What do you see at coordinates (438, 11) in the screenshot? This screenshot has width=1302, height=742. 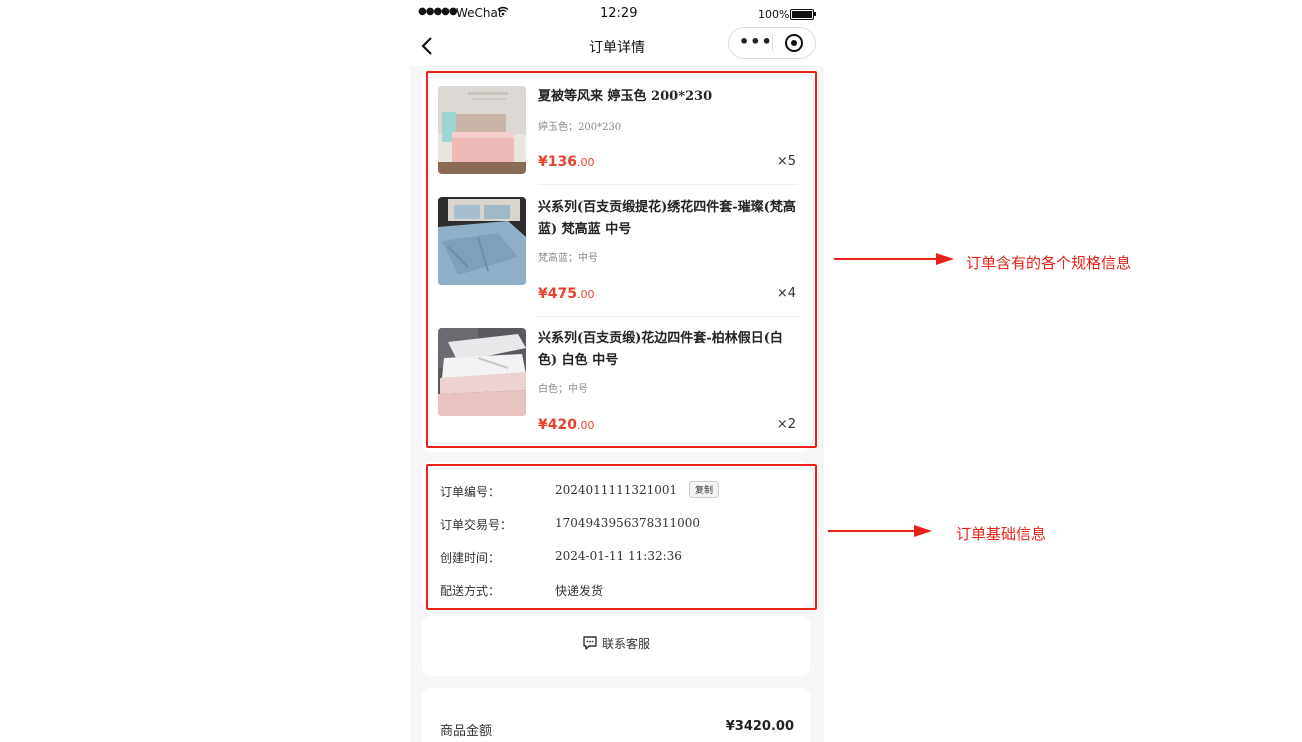 I see `signal-icon: ●●●●●` at bounding box center [438, 11].